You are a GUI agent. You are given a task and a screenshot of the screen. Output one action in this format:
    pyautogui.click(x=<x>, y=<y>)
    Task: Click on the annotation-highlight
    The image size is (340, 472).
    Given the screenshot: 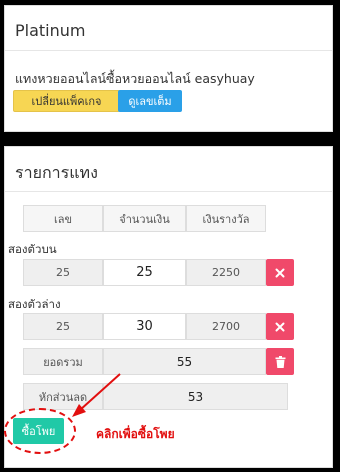 What is the action you would take?
    pyautogui.click(x=40, y=431)
    